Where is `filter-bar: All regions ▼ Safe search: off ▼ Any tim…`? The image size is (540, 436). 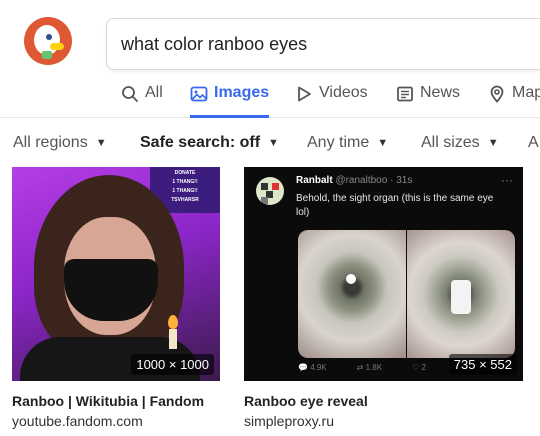 filter-bar: All regions ▼ Safe search: off ▼ Any tim… is located at coordinates (270, 144).